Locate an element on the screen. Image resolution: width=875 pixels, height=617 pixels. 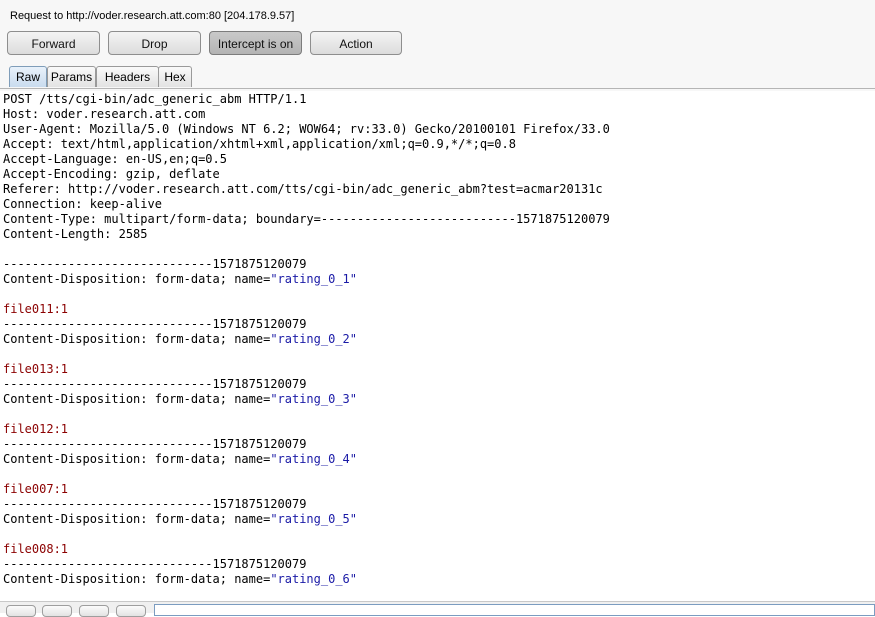
field-name-value: "rating_0_2" is located at coordinates (314, 339).